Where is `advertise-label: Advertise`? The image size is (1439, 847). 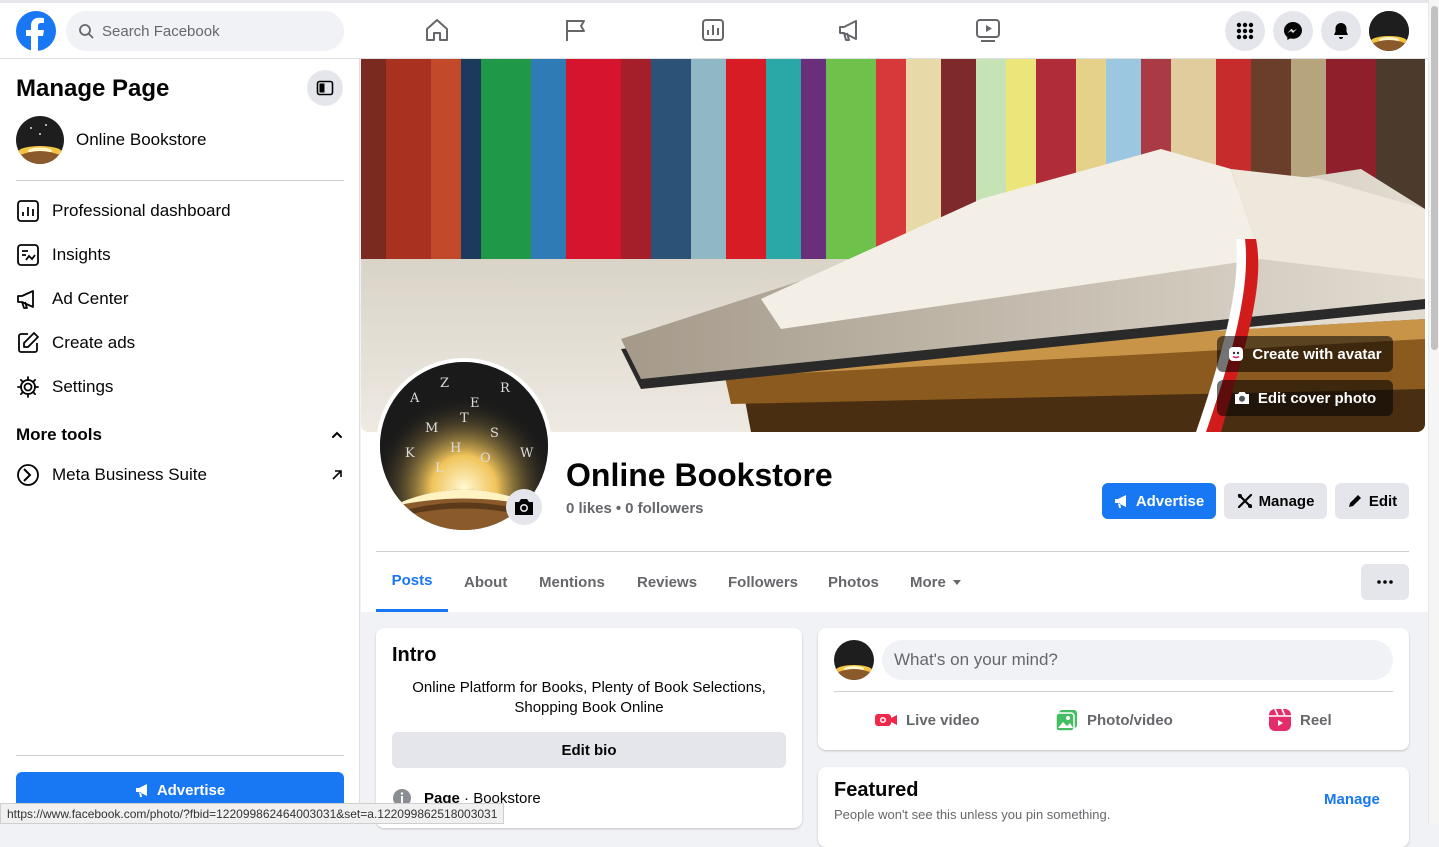 advertise-label: Advertise is located at coordinates (191, 790).